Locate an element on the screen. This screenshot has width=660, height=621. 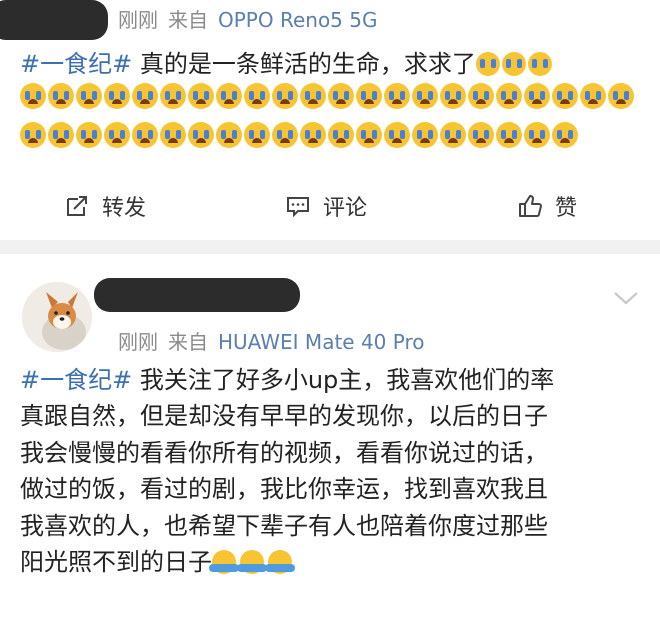
comment-button: 评论 is located at coordinates (326, 206).